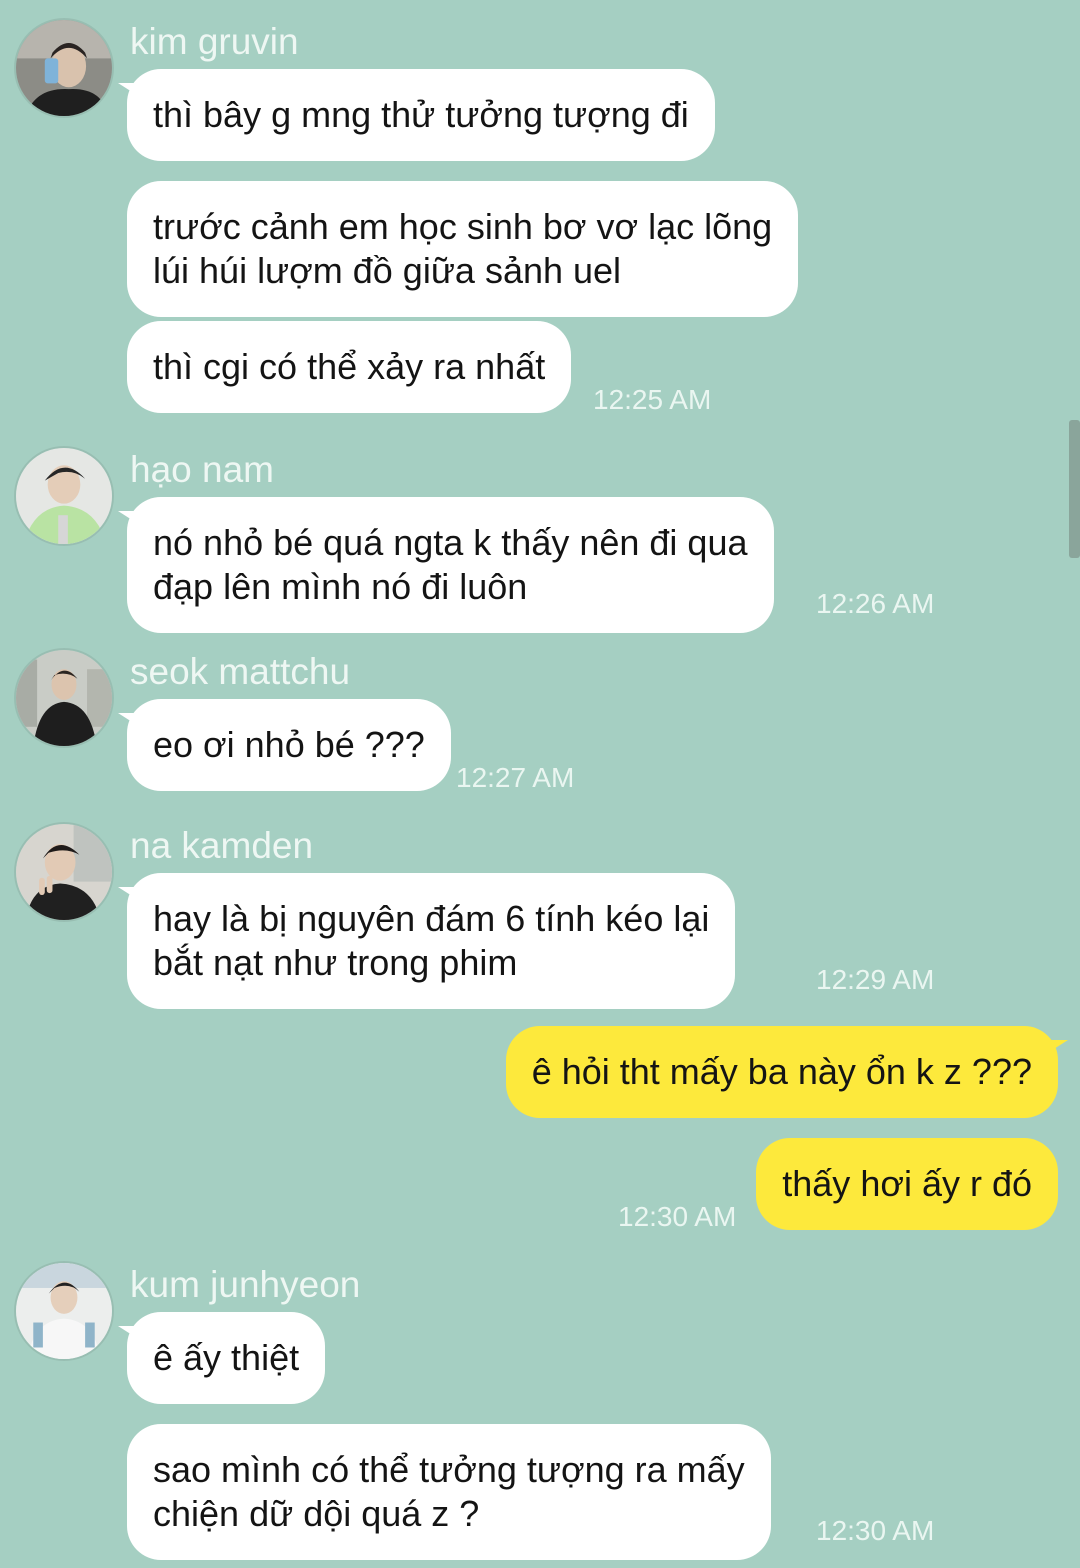 This screenshot has width=1080, height=1568. I want to click on sender-avatar-kim-gruvin, so click(64, 68).